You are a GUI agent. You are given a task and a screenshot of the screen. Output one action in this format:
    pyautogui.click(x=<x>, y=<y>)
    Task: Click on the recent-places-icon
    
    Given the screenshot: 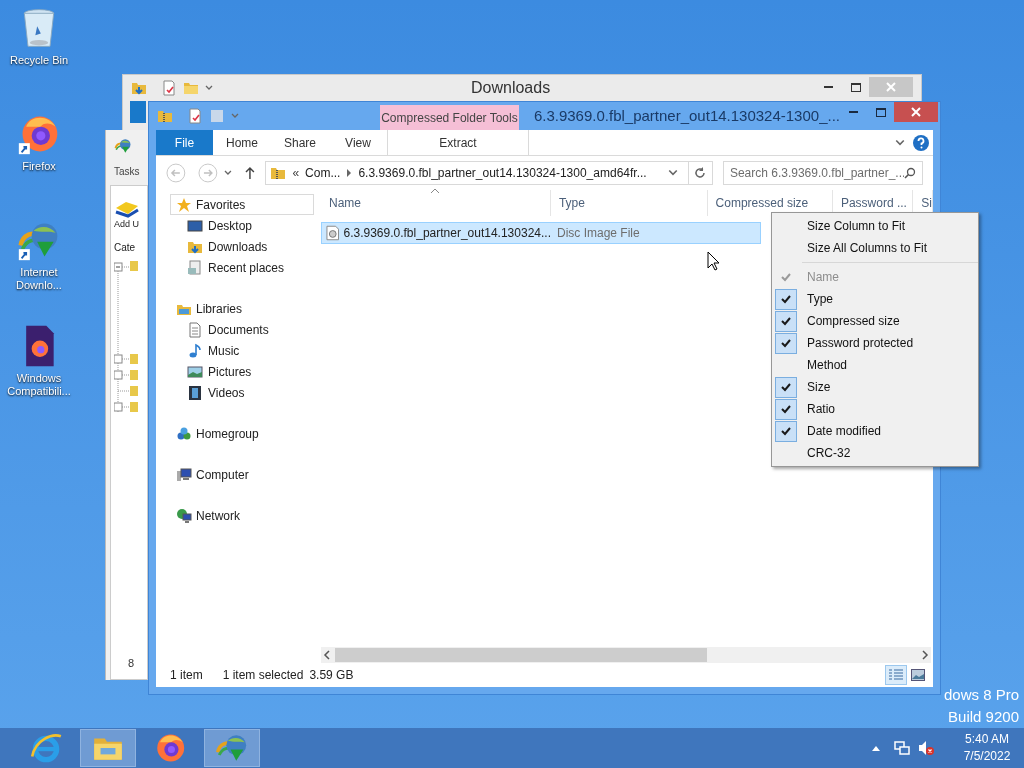 What is the action you would take?
    pyautogui.click(x=195, y=267)
    